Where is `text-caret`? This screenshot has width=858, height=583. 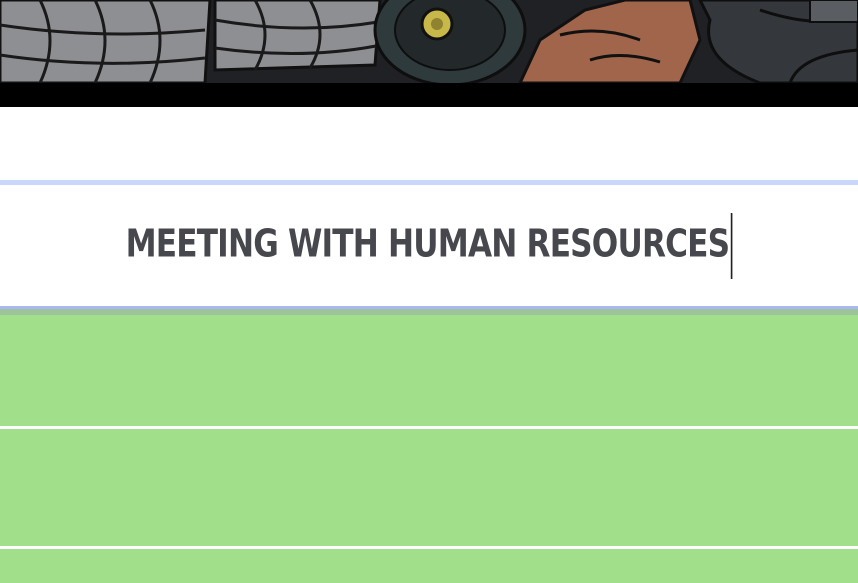 text-caret is located at coordinates (731, 245).